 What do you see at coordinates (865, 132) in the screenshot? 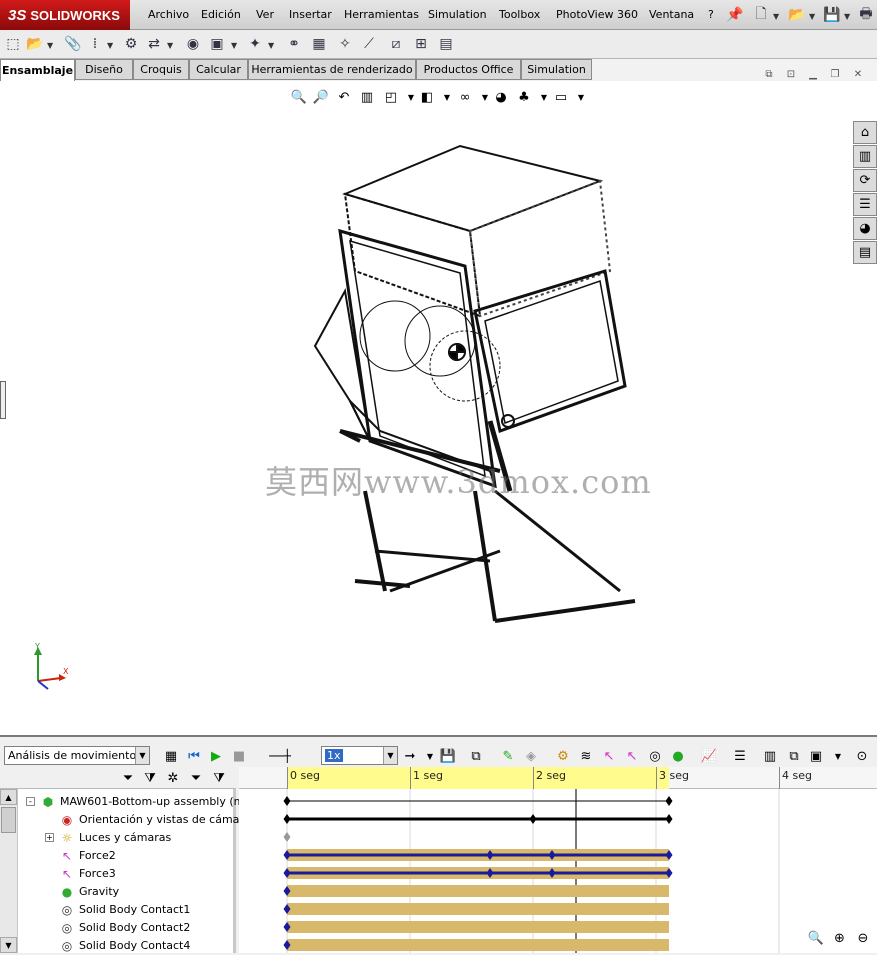
I see `home-resources-icon: ⌂` at bounding box center [865, 132].